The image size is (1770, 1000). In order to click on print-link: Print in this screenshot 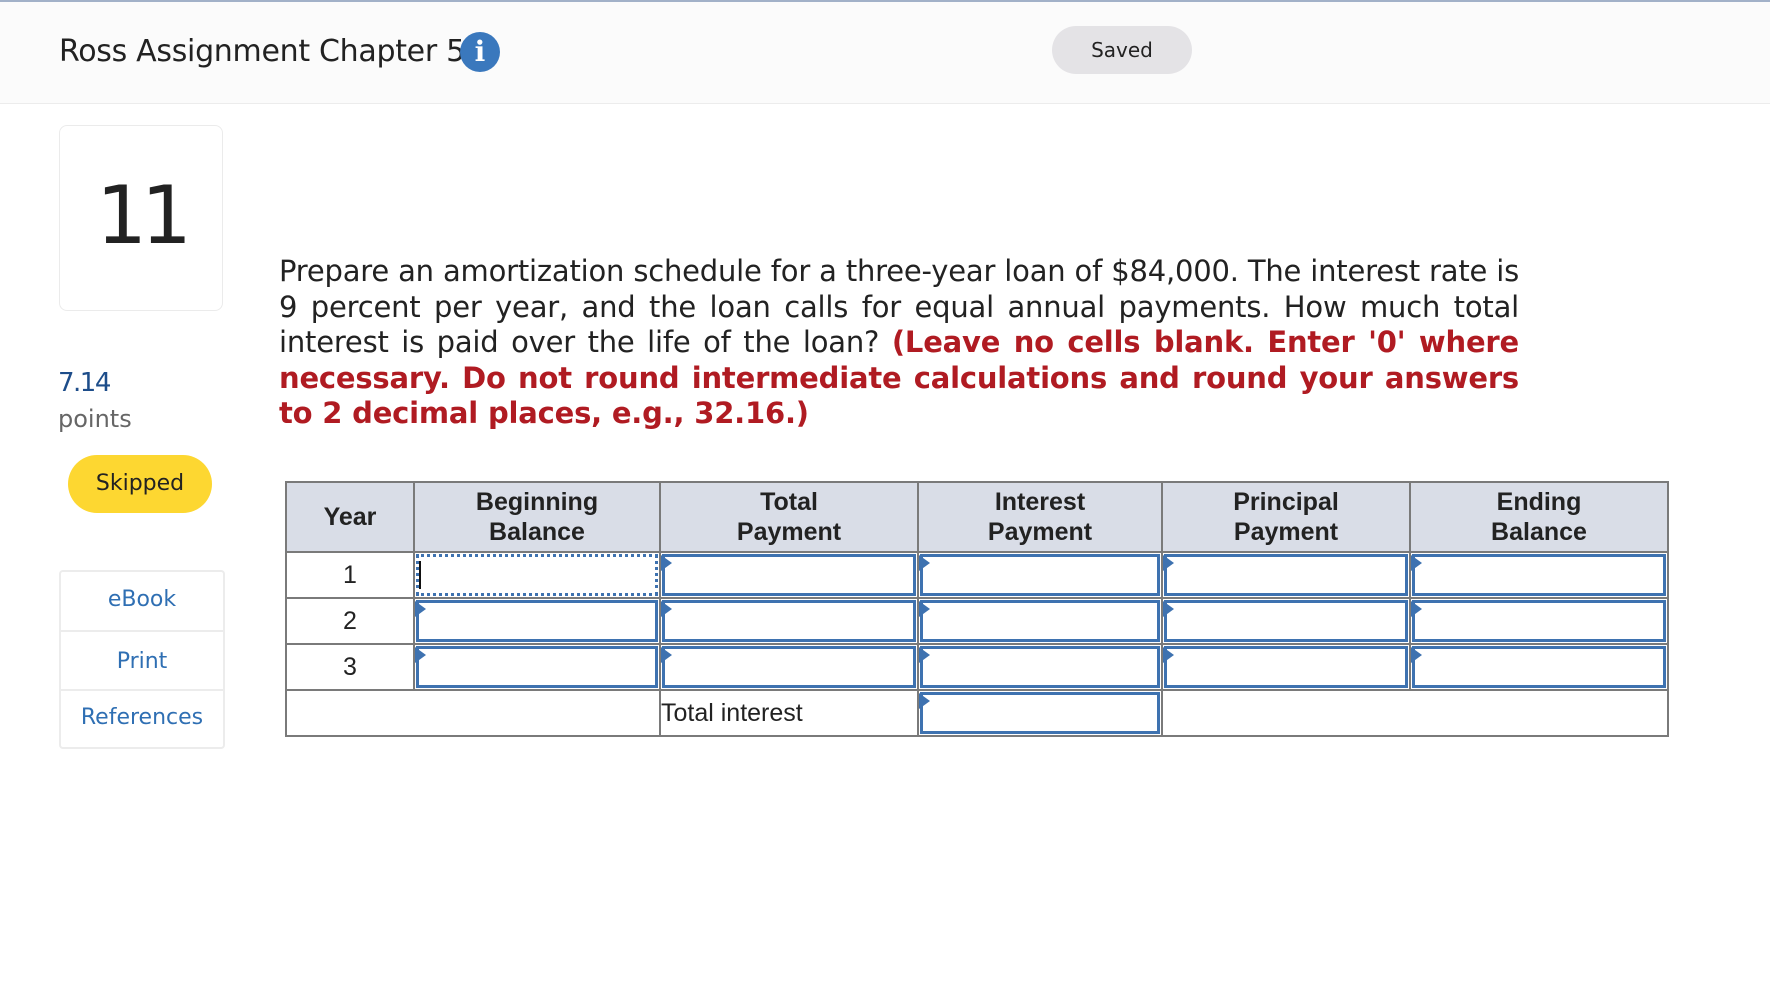, I will do `click(142, 661)`.